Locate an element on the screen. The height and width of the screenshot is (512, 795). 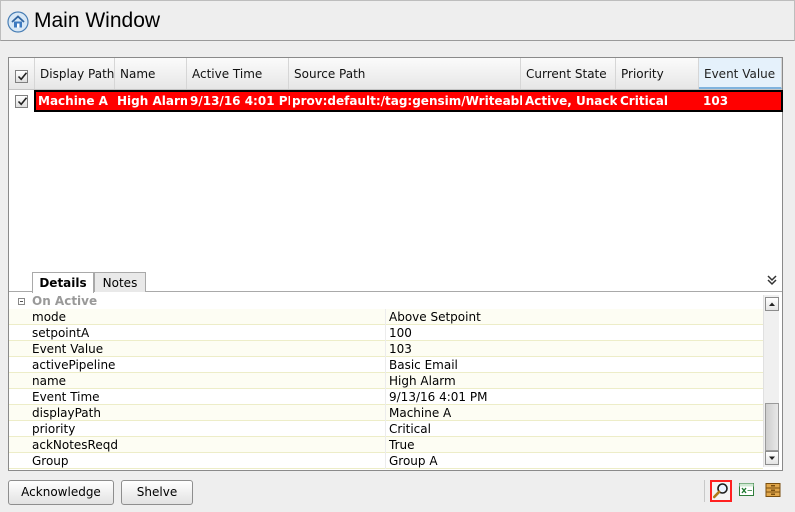
export-excel-button is located at coordinates (748, 491).